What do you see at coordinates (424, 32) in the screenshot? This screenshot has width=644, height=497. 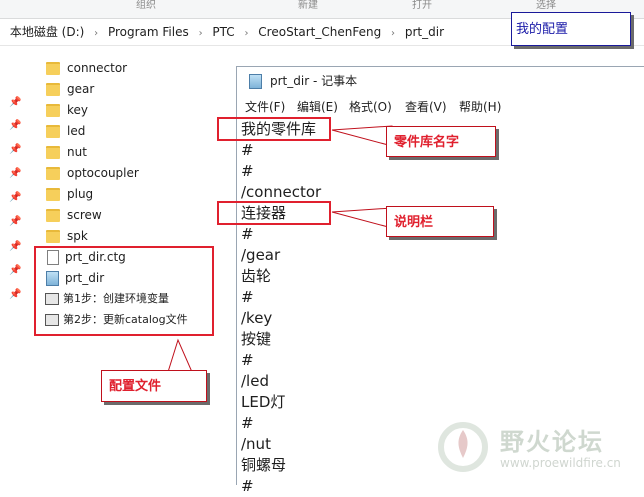 I see `breadcrumb-prt-dir: prt_dir` at bounding box center [424, 32].